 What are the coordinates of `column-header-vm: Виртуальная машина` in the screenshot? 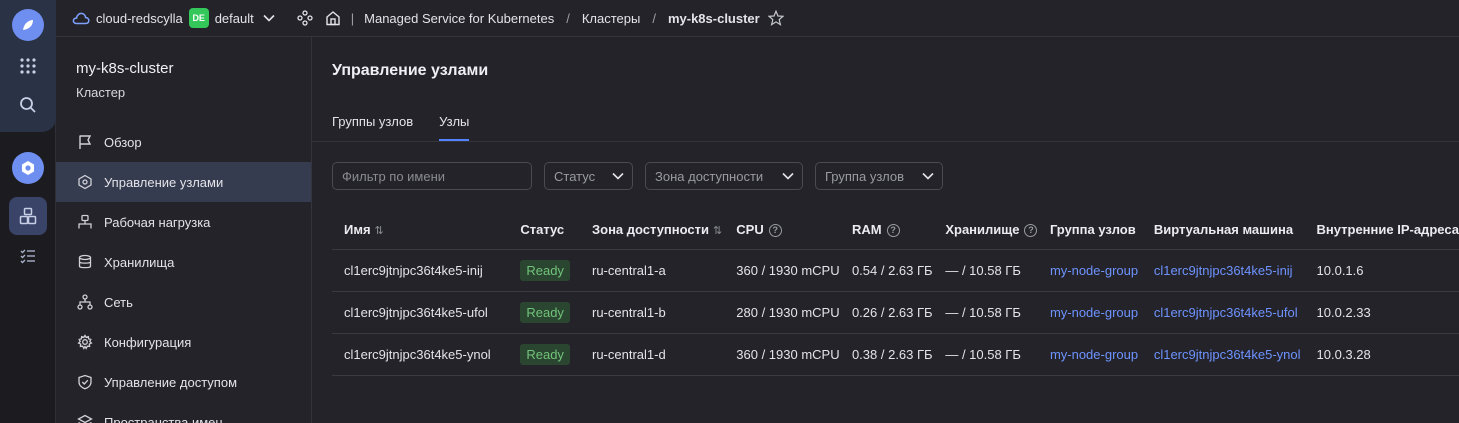 It's located at (1223, 230).